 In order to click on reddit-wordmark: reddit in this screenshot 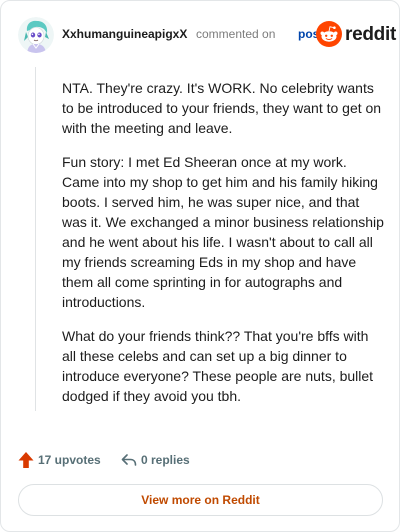, I will do `click(370, 34)`.